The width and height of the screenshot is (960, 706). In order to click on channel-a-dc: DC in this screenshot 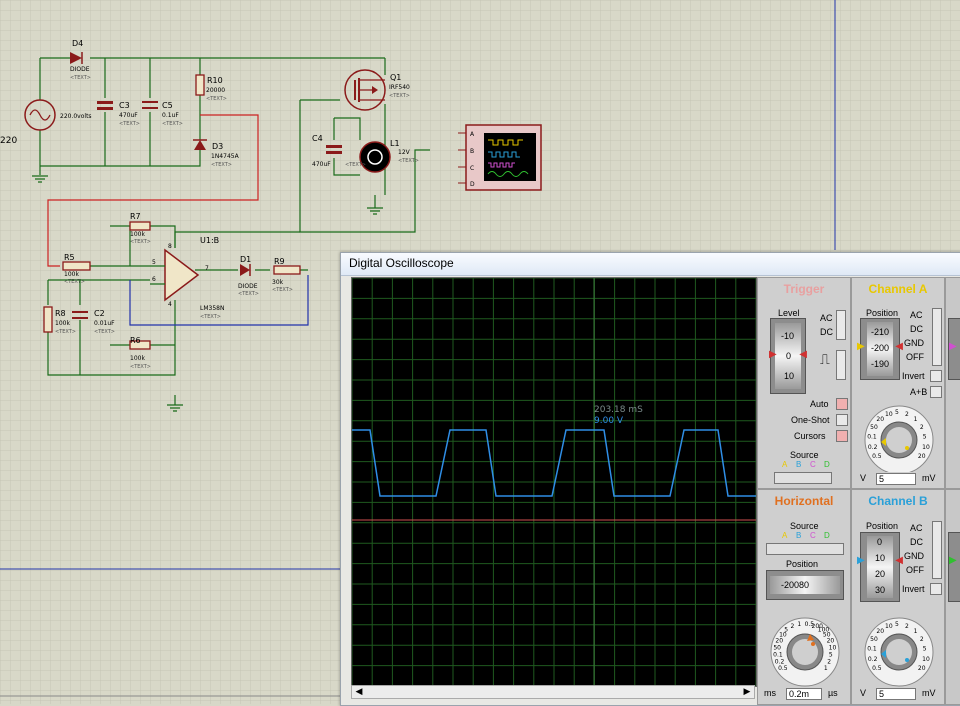, I will do `click(916, 329)`.